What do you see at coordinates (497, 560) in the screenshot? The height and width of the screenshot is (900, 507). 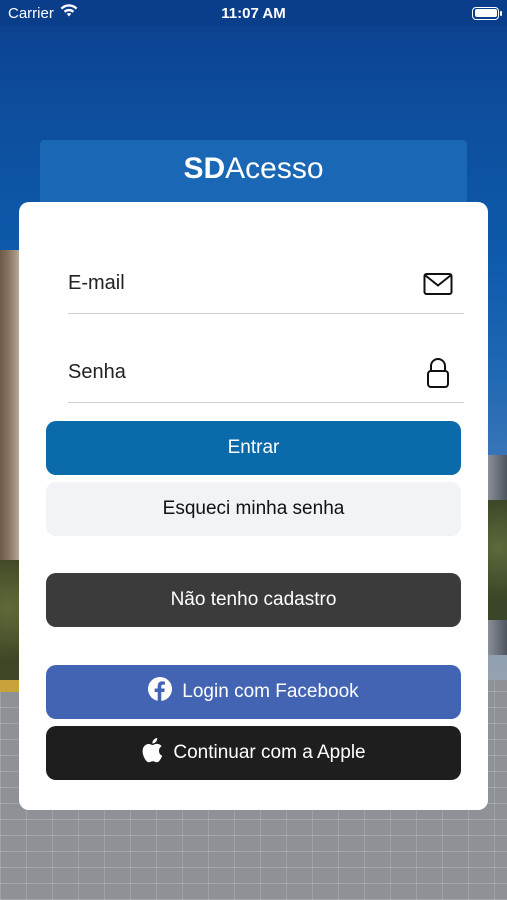 I see `background-tree-right` at bounding box center [497, 560].